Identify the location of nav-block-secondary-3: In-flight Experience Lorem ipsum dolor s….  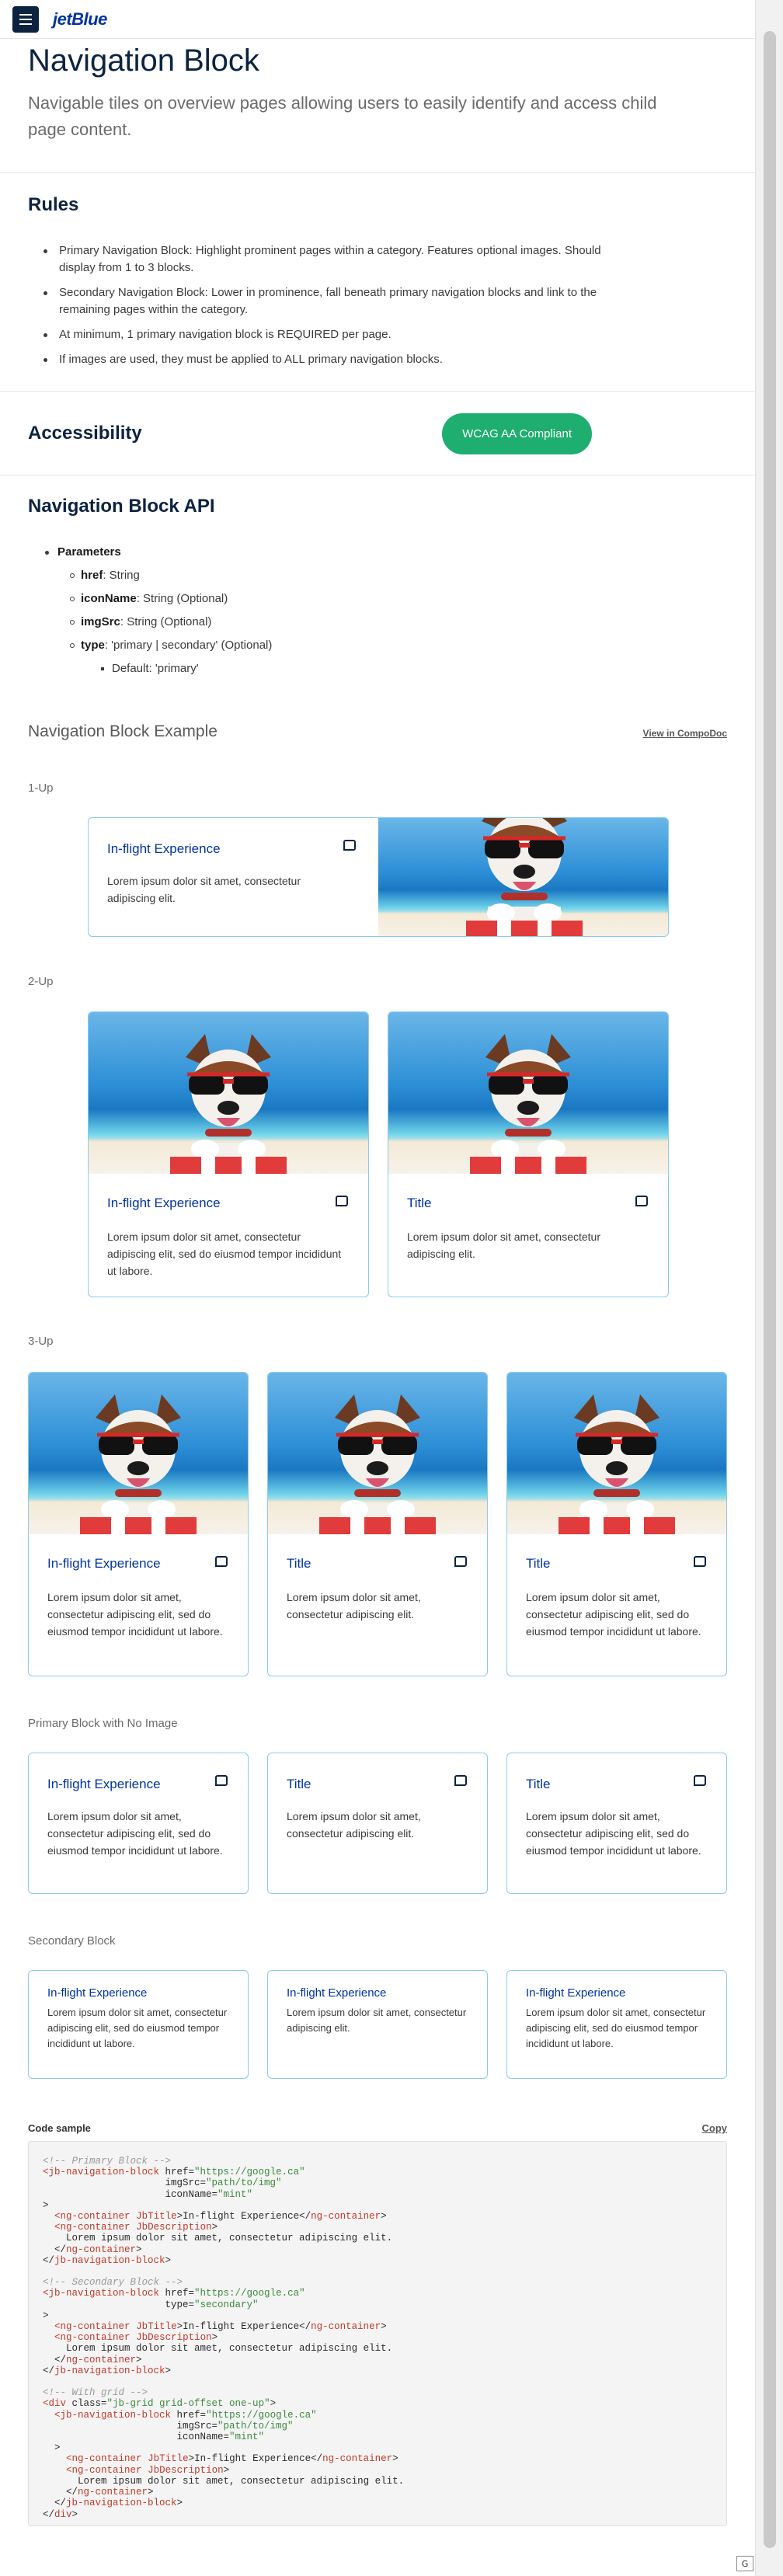
(616, 2025).